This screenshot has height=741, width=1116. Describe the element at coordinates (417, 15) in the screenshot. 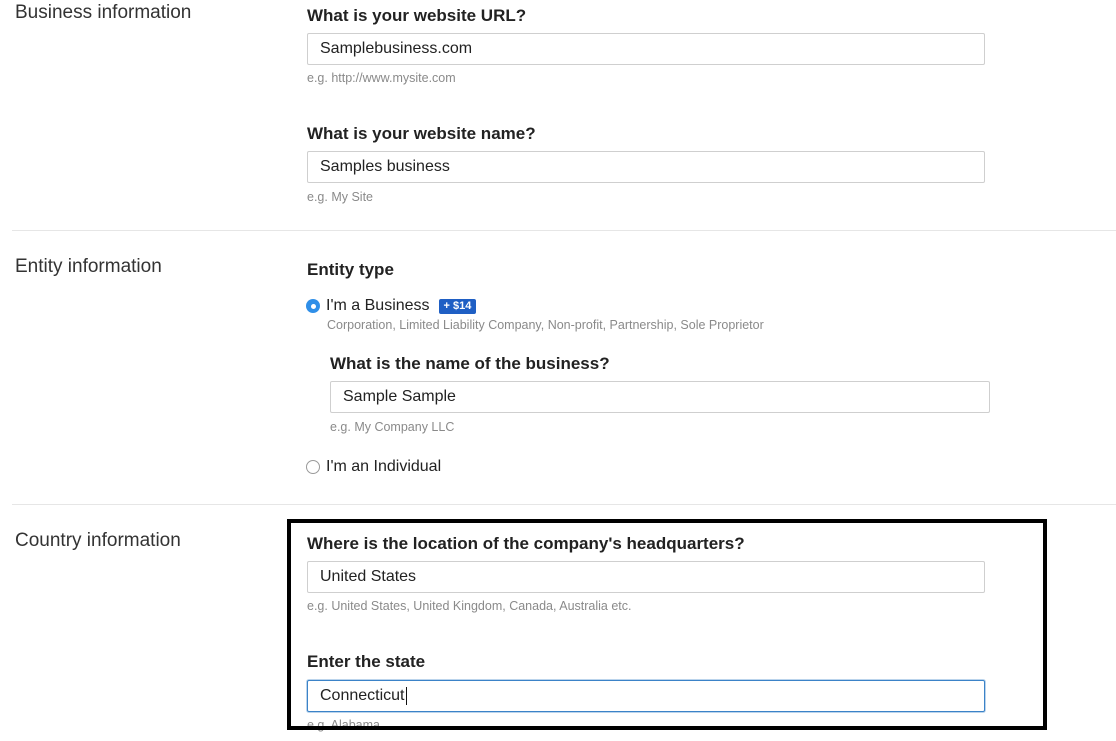

I see `website-url-label: What is your website URL?` at that location.